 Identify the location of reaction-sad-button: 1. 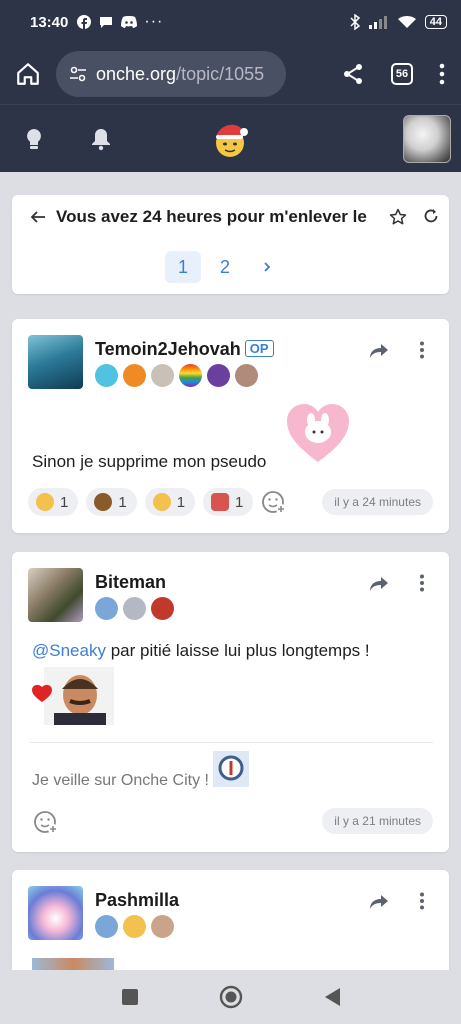
(170, 502).